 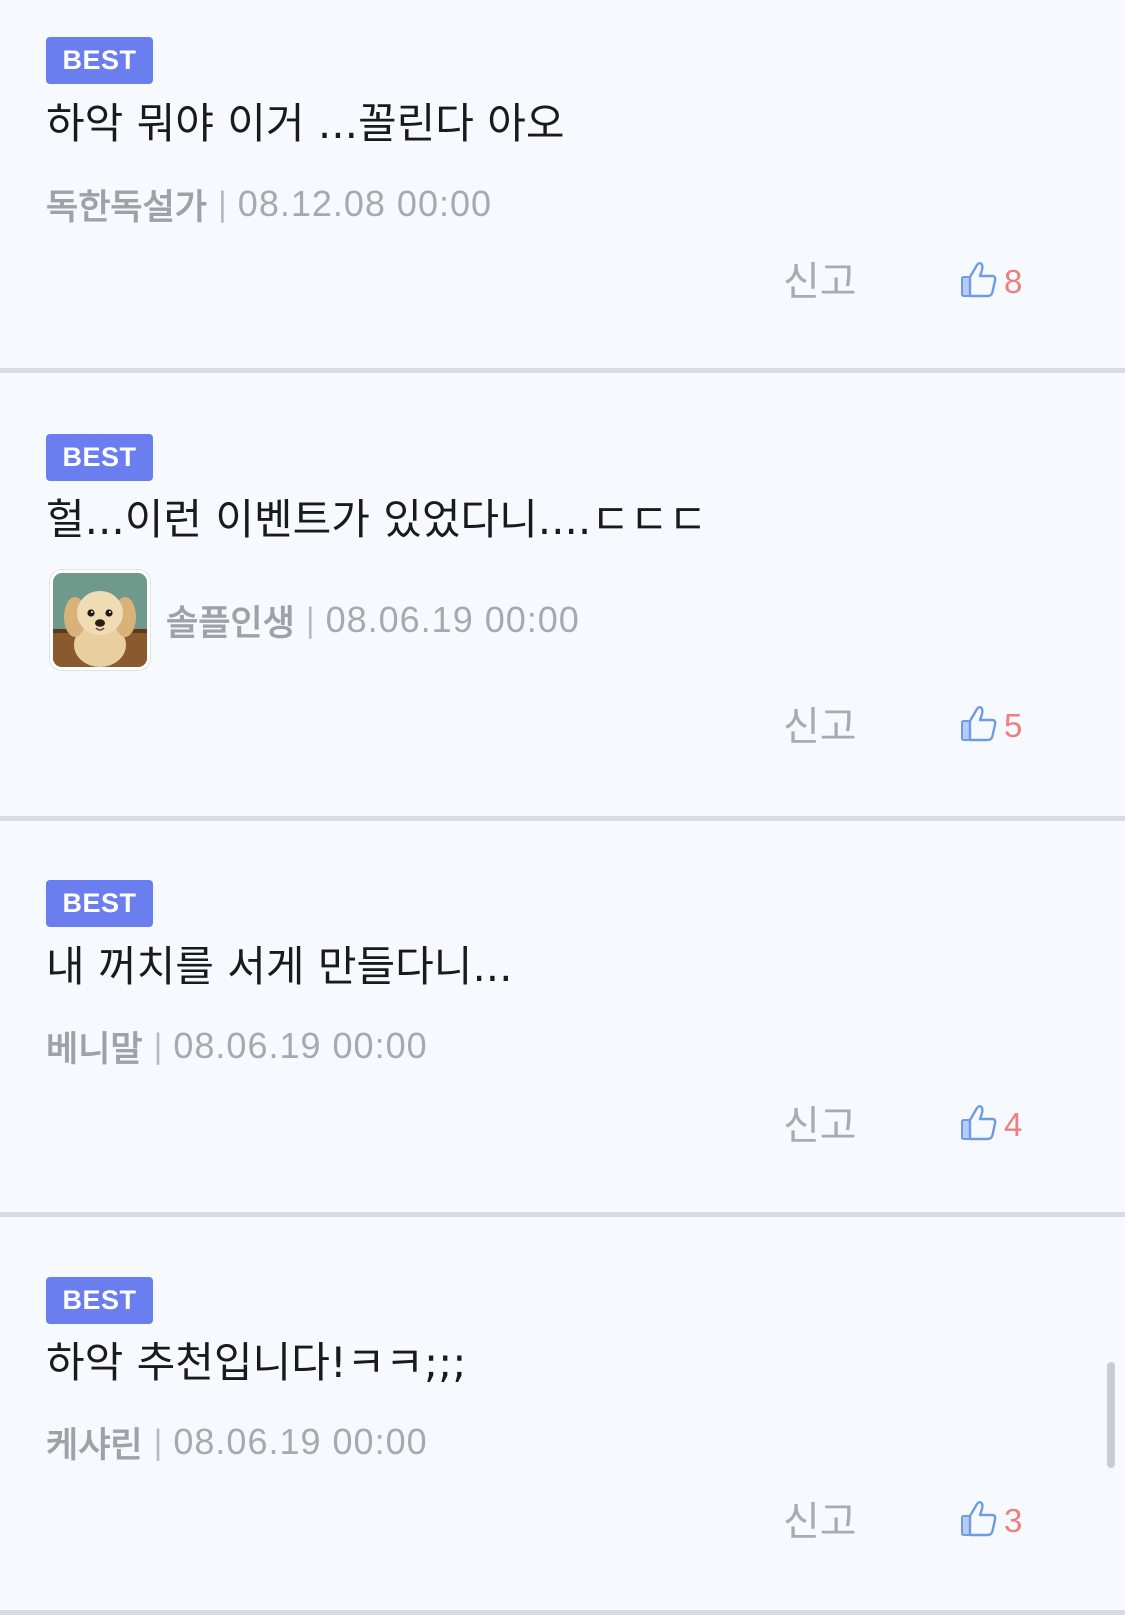 I want to click on like-count: 3, so click(x=1013, y=1520).